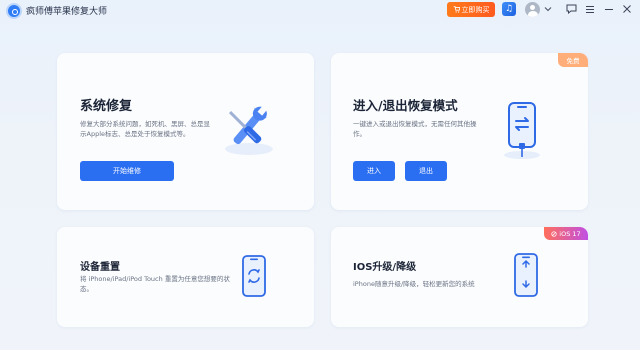 The width and height of the screenshot is (640, 350). What do you see at coordinates (155, 284) in the screenshot?
I see `device-reset-description: 将 iPhone/iPad/iPod Touch 重置为任意您想要的状态。` at bounding box center [155, 284].